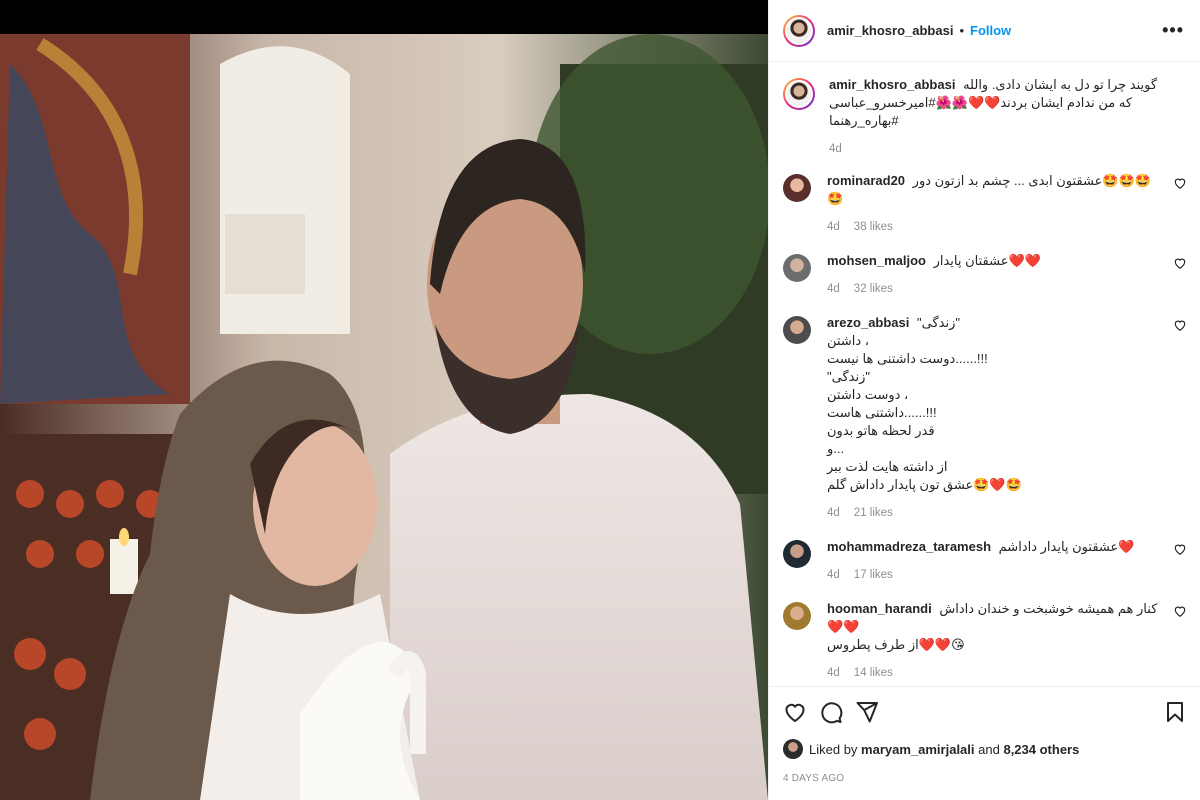 This screenshot has height=800, width=1200. Describe the element at coordinates (917, 749) in the screenshot. I see `liked-by-user: maryam_amirjalali` at that location.